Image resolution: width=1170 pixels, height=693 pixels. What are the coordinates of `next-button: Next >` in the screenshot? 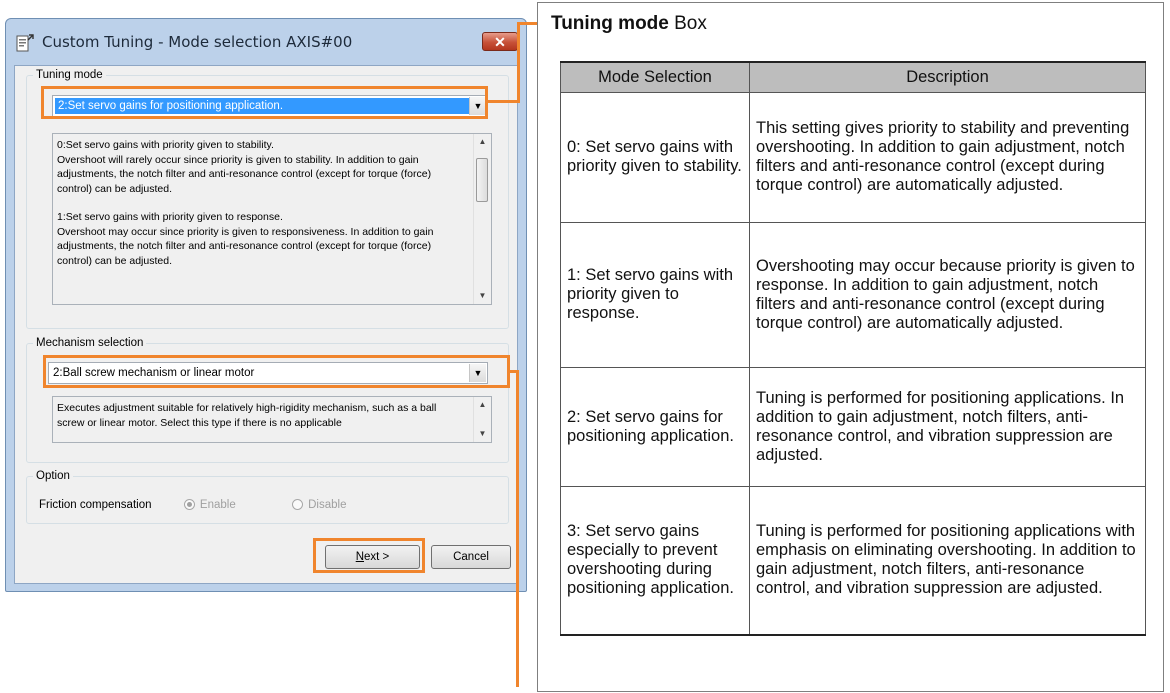 It's located at (372, 557).